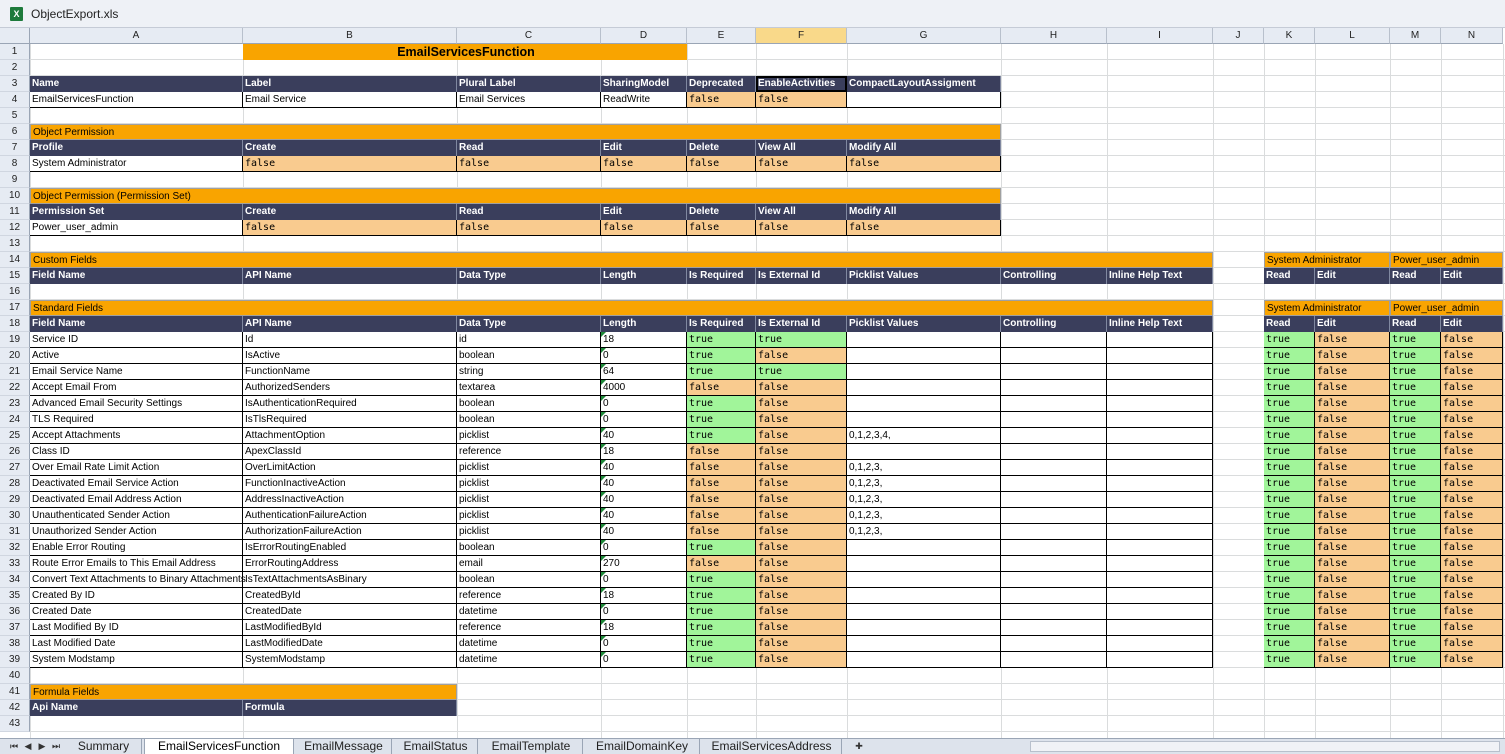  What do you see at coordinates (644, 564) in the screenshot?
I see `field-cell: 270` at bounding box center [644, 564].